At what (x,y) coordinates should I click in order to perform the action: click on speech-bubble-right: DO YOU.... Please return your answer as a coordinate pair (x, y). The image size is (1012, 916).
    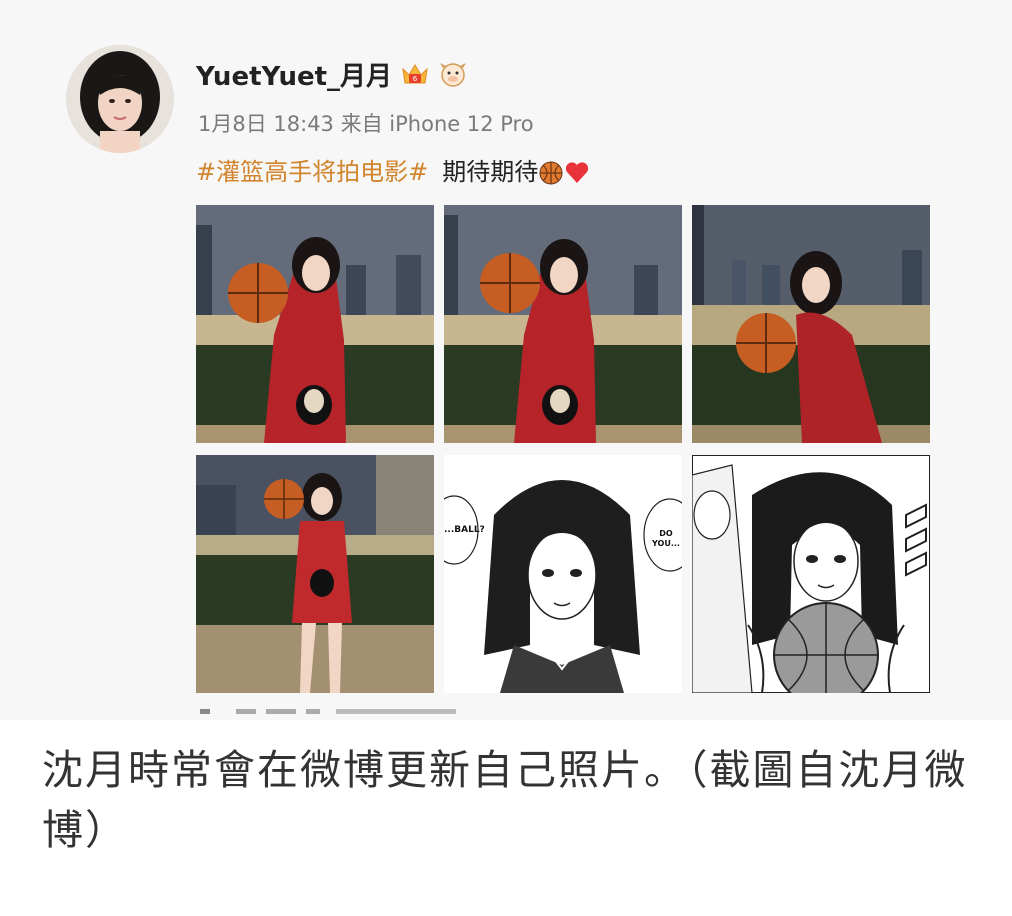
    Looking at the image, I should click on (666, 538).